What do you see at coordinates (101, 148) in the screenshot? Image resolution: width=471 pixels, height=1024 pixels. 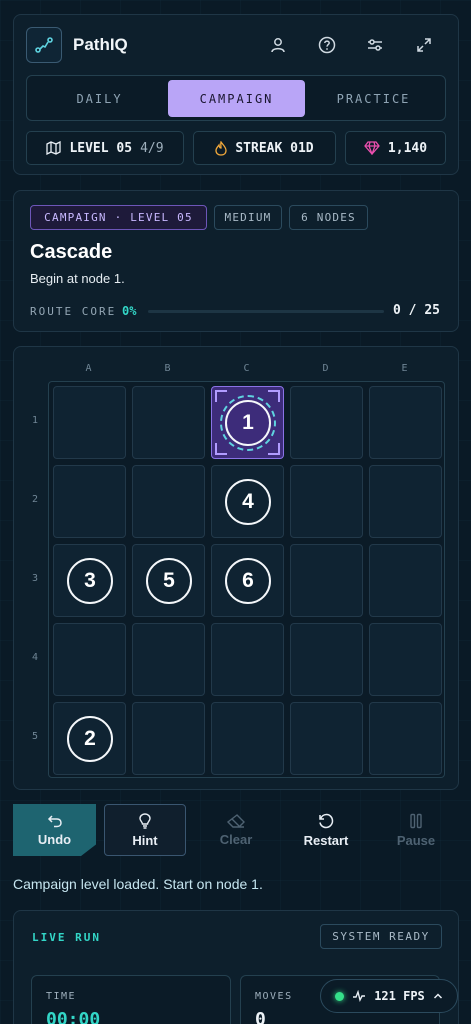 I see `level-chip-label: LEVEL 05` at bounding box center [101, 148].